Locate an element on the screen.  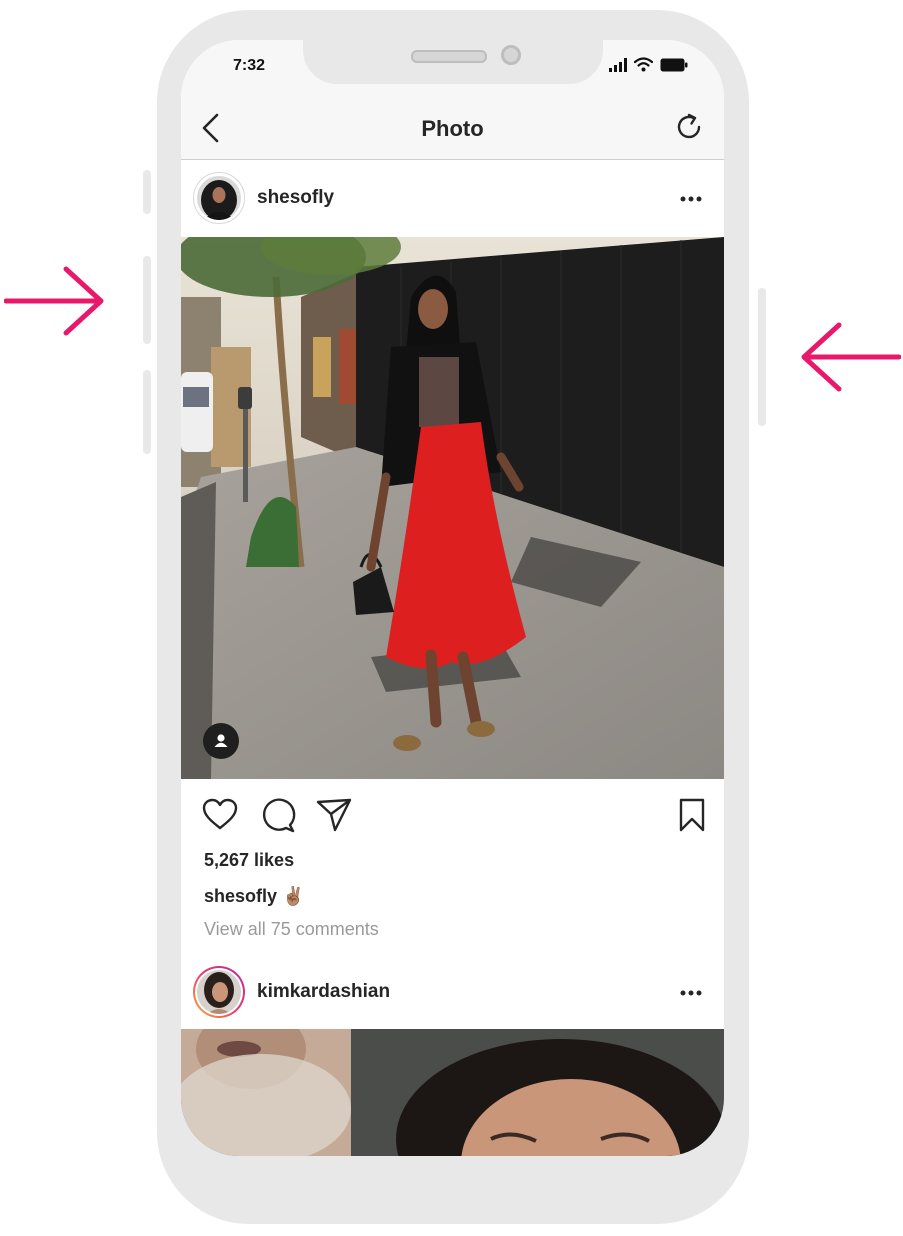
navigation-bar: Photo is located at coordinates (452, 128).